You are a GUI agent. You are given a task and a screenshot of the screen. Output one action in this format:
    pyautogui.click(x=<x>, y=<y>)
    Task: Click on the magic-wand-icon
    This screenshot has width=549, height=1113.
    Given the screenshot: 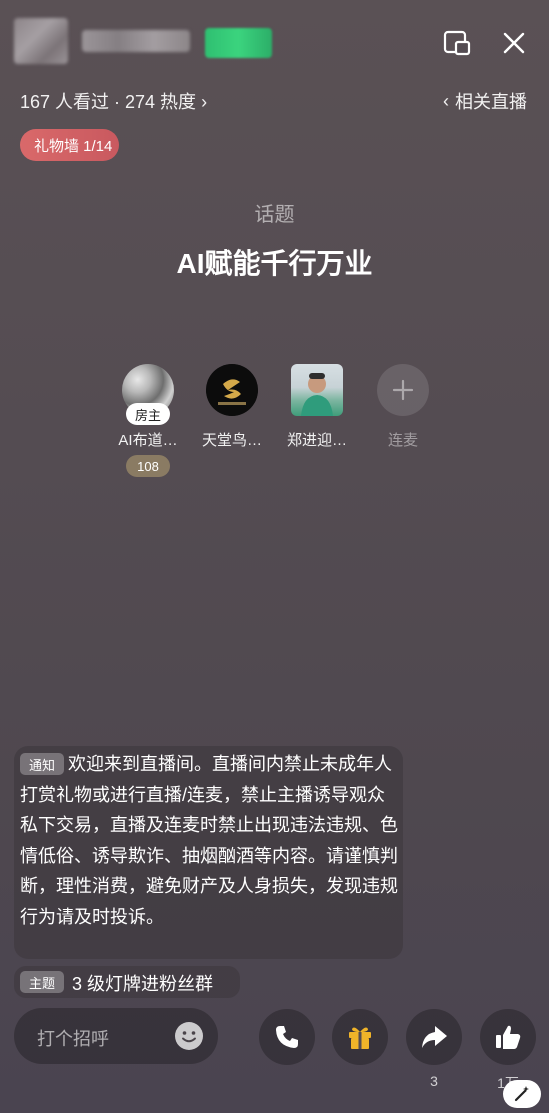 What is the action you would take?
    pyautogui.click(x=522, y=1094)
    